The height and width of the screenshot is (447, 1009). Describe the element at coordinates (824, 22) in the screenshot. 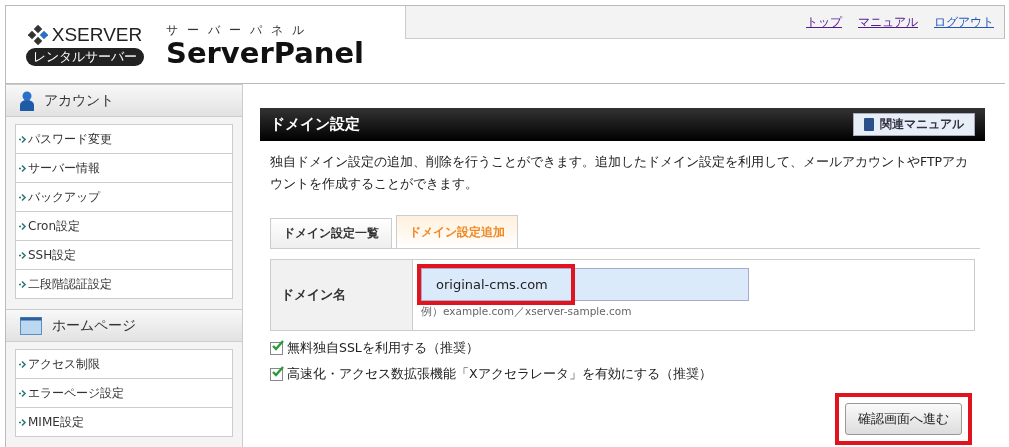

I see `header-link: トップ` at that location.